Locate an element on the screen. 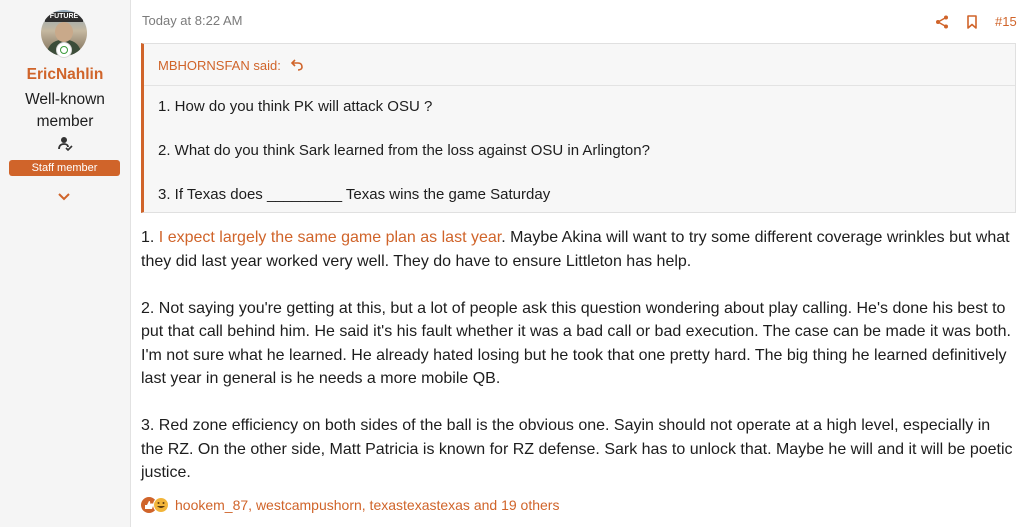 The height and width of the screenshot is (527, 1024). quote-line: 1. How do you think PK will attack OSU ? is located at coordinates (295, 106).